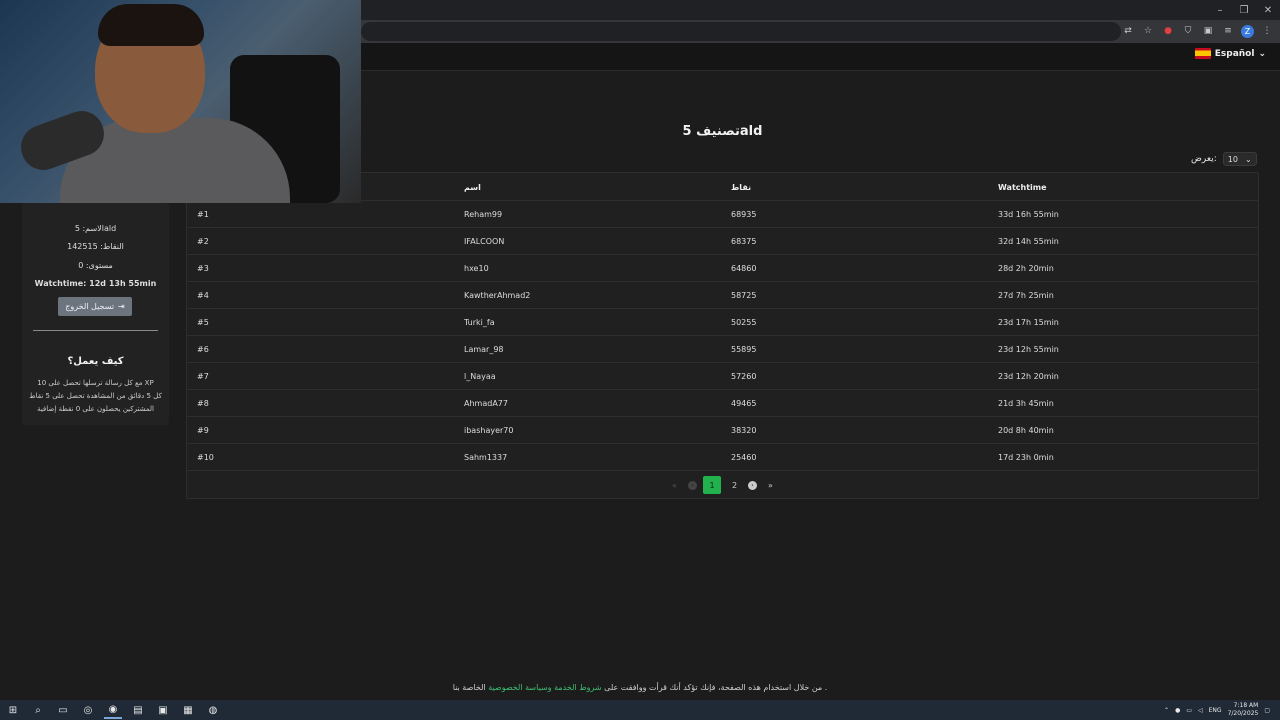 This screenshot has width=1280, height=720. What do you see at coordinates (95, 383) in the screenshot?
I see `how-line: مع كل رسالة ترسلها تحصل على 10 XP` at bounding box center [95, 383].